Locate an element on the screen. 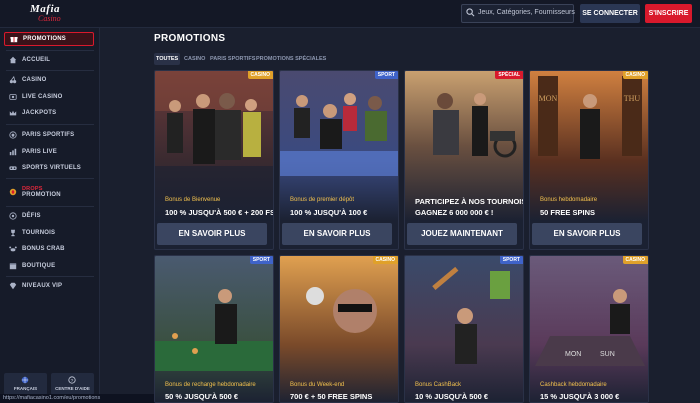 This screenshot has height=403, width=700. page-title: PROMOTIONS is located at coordinates (190, 38).